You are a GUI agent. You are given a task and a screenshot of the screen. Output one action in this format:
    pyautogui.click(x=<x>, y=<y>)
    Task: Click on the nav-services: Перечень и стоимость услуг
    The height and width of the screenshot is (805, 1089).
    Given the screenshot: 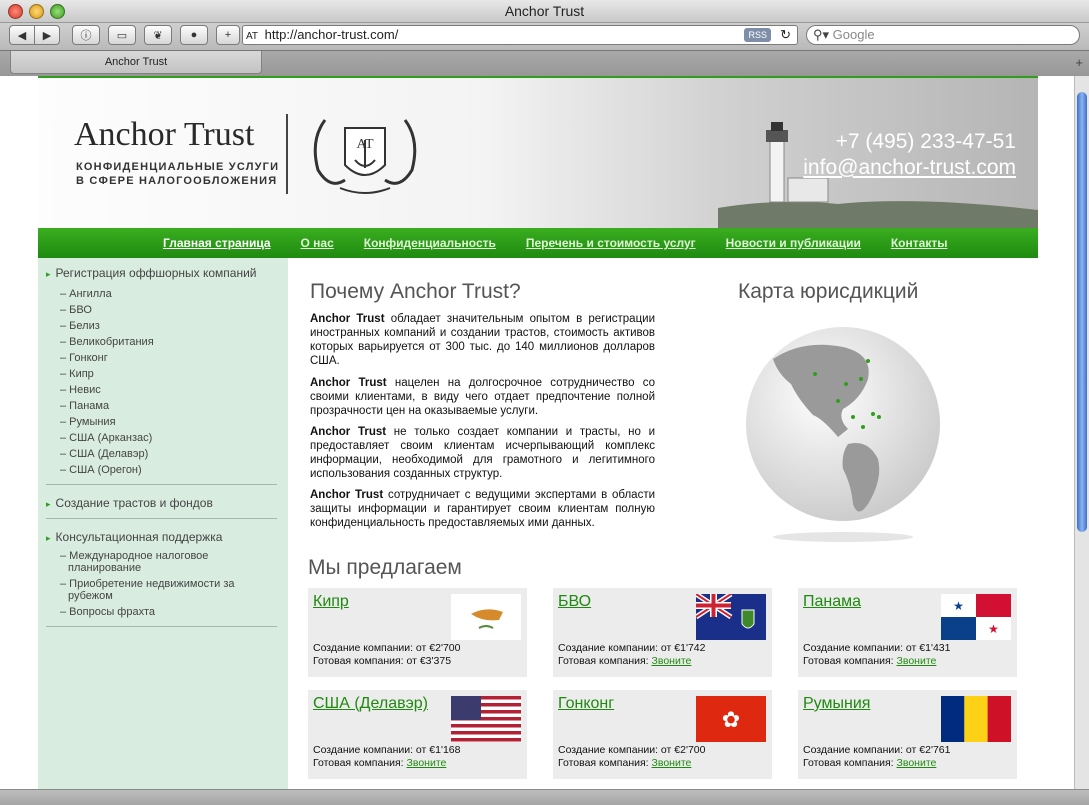 What is the action you would take?
    pyautogui.click(x=611, y=243)
    